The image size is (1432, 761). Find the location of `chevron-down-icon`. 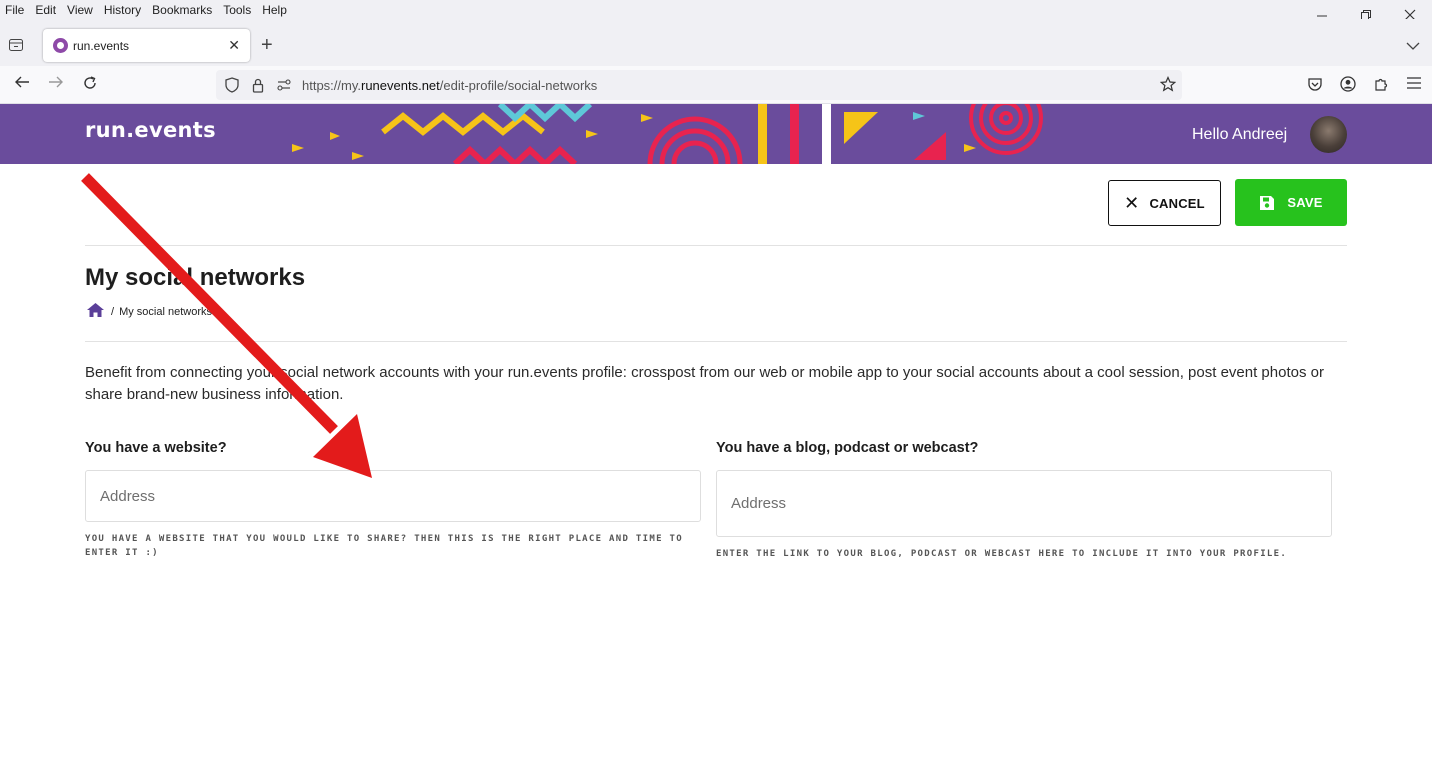

chevron-down-icon is located at coordinates (1413, 46).